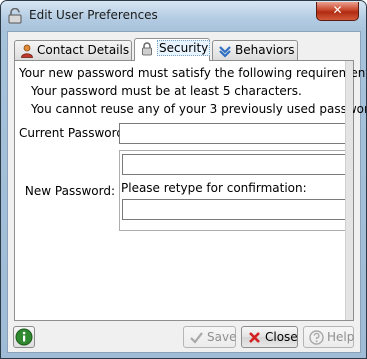 The height and width of the screenshot is (359, 367). I want to click on save-button: Save, so click(209, 337).